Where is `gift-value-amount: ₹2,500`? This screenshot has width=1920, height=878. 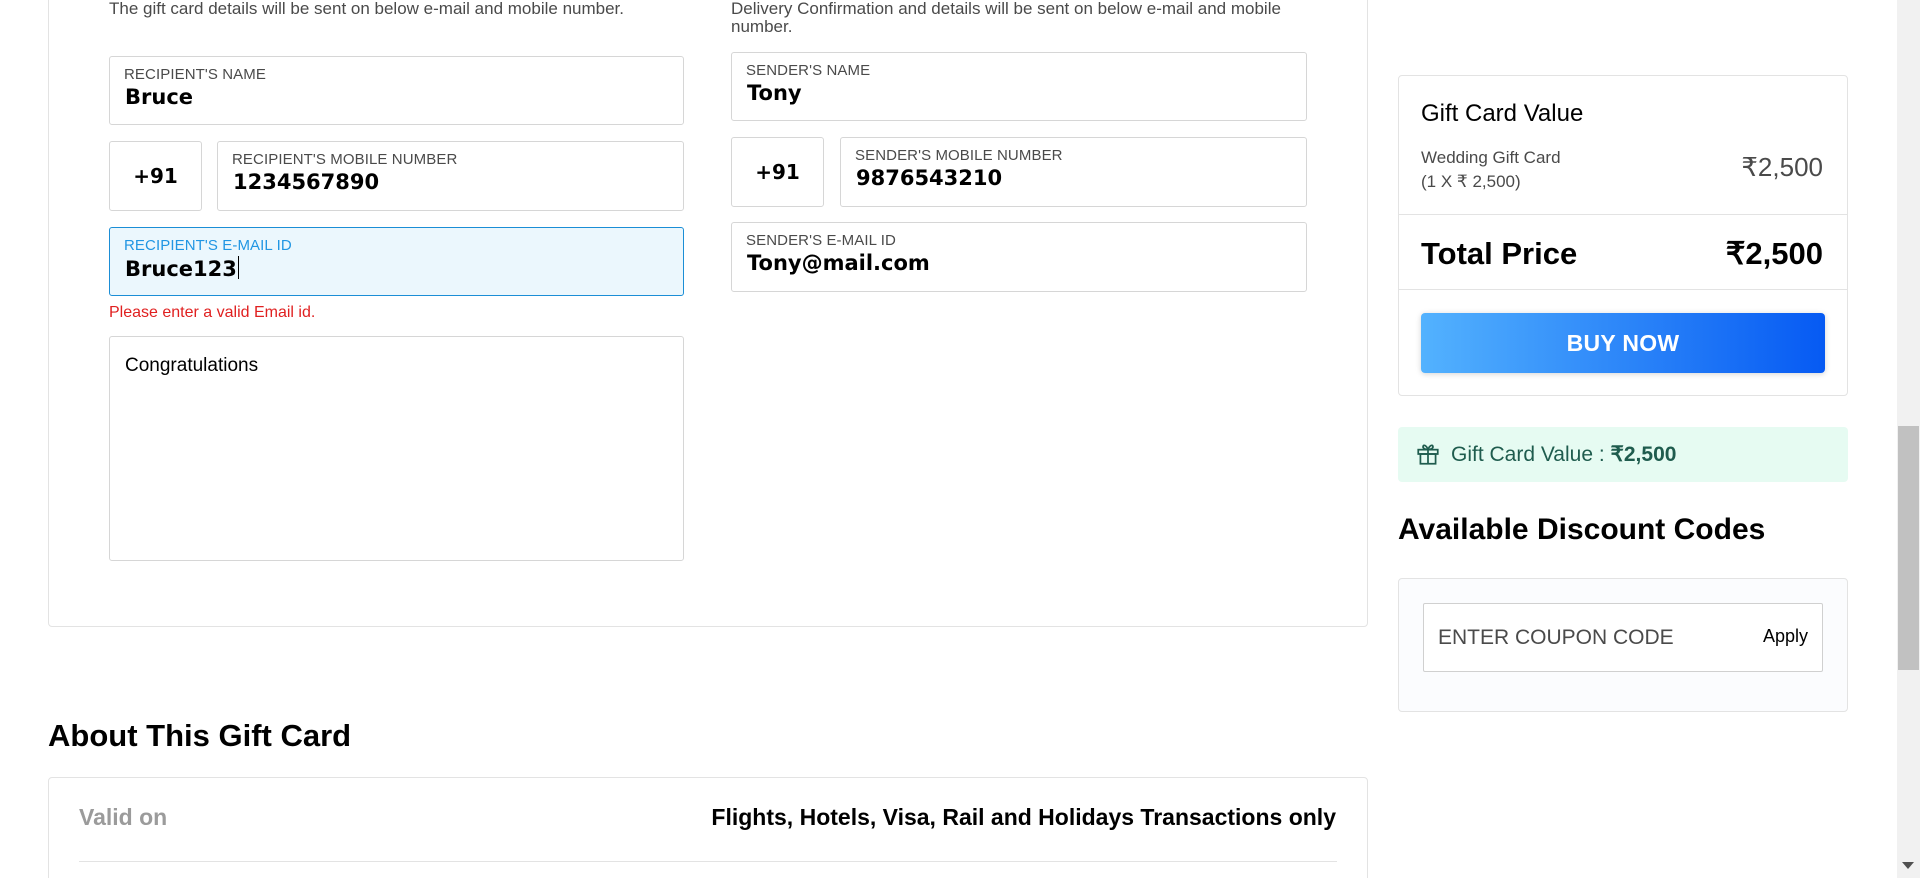 gift-value-amount: ₹2,500 is located at coordinates (1643, 454).